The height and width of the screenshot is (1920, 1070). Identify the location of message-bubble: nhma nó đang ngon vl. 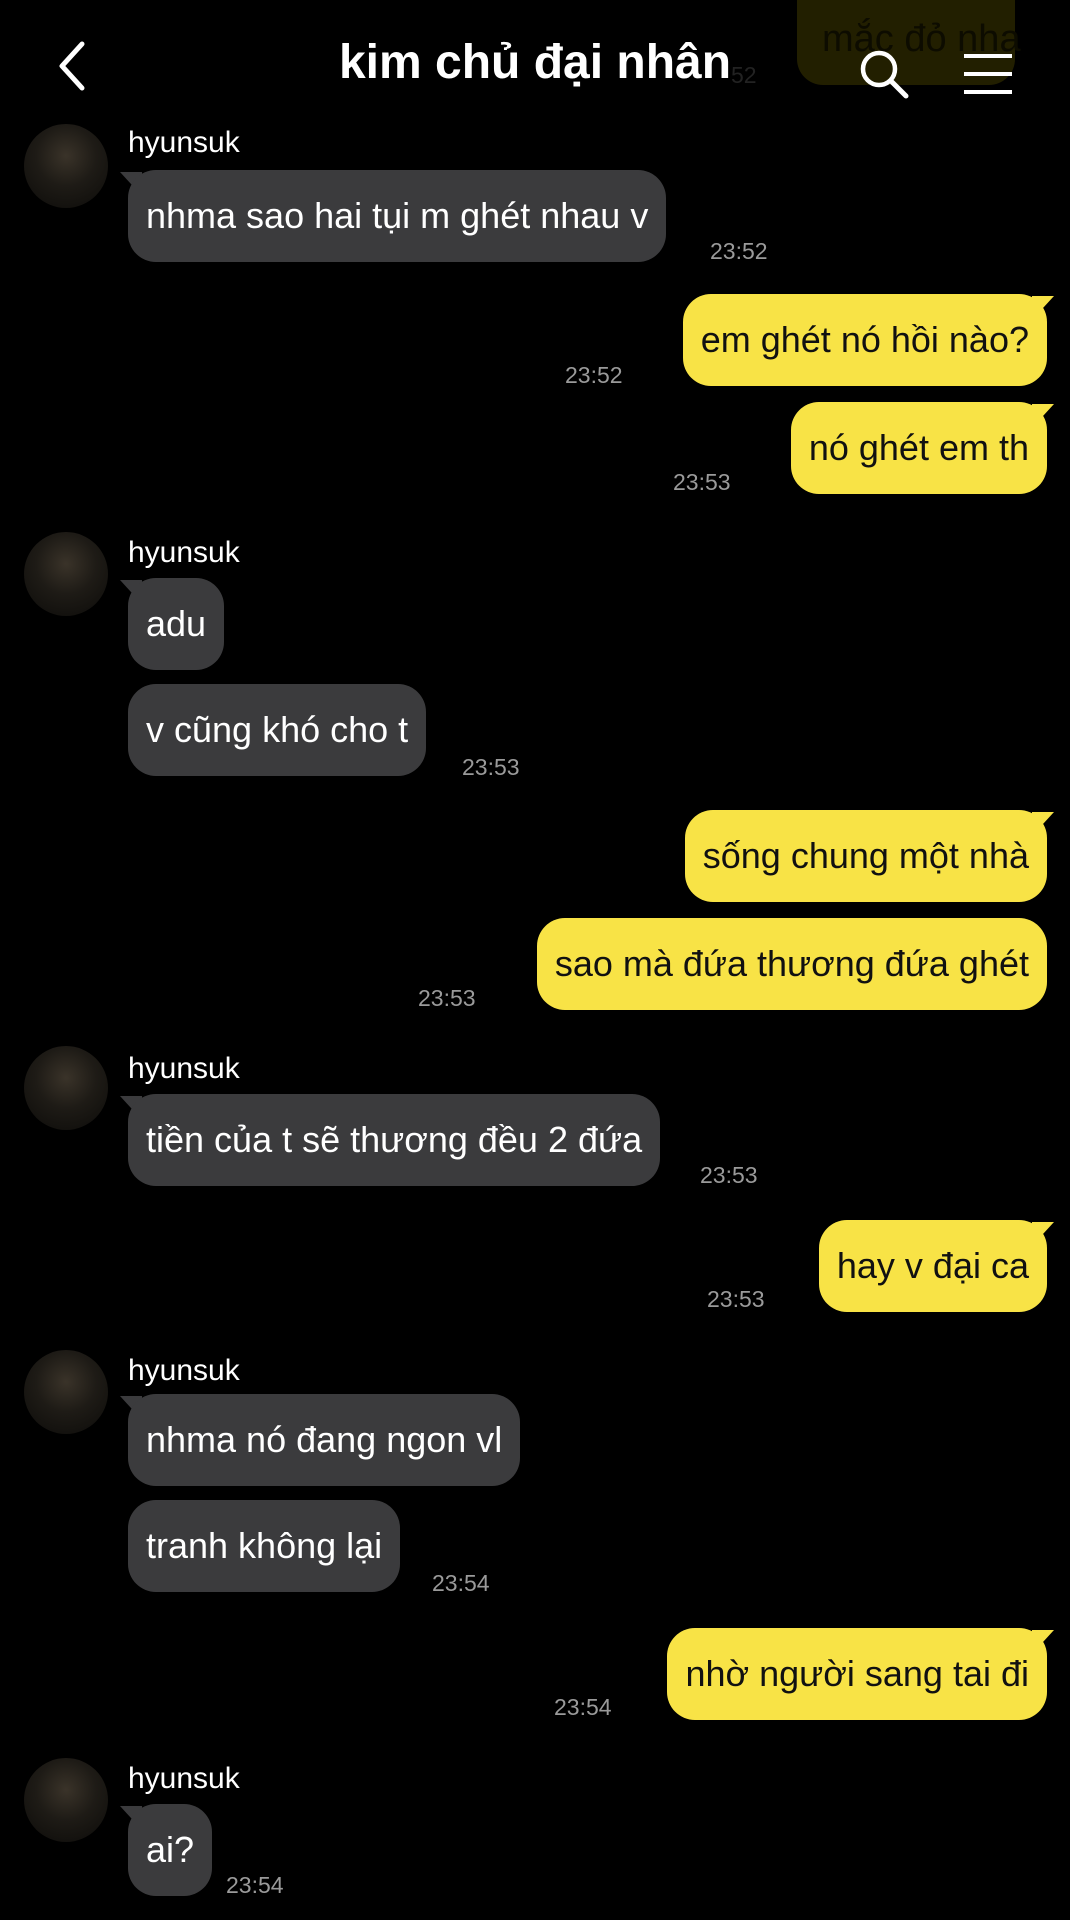
(324, 1440).